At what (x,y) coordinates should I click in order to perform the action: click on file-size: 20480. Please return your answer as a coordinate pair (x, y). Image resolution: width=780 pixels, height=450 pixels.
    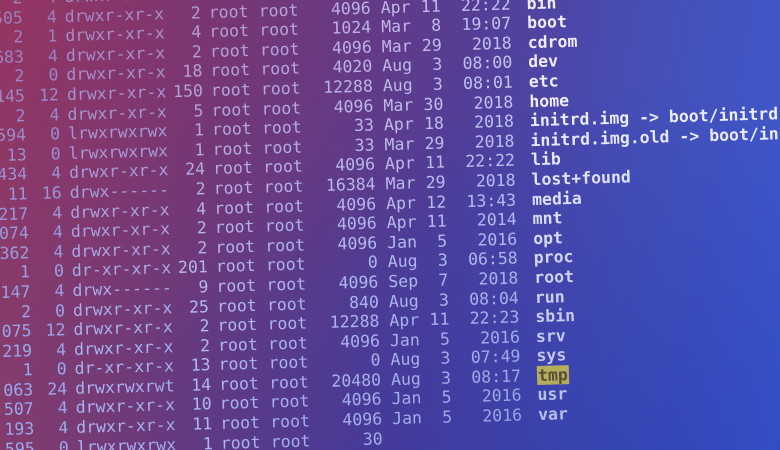
    Looking at the image, I should click on (356, 380).